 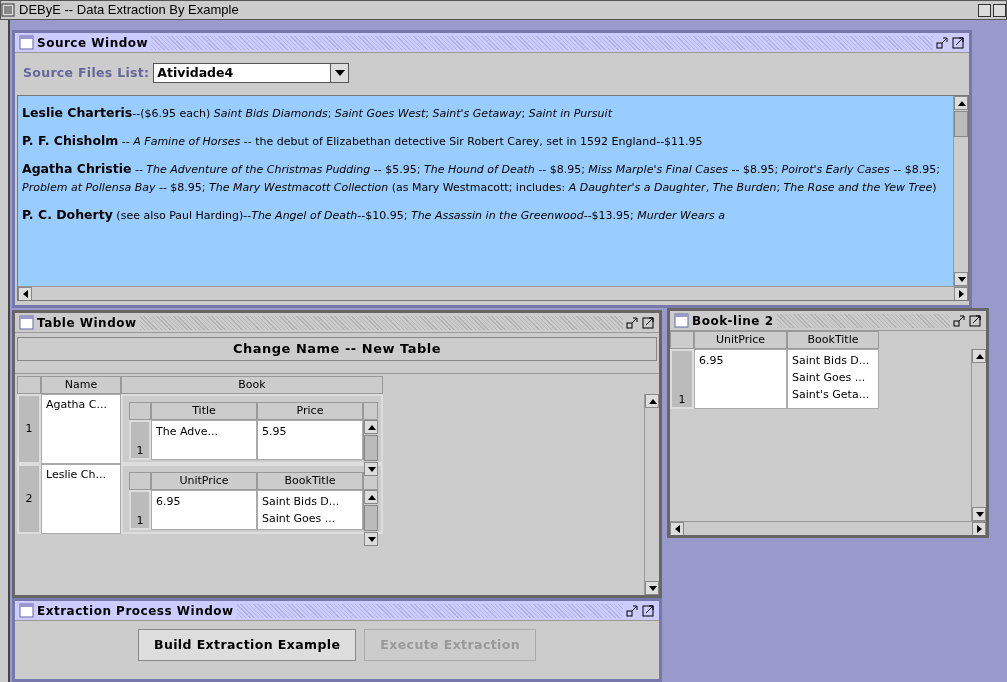 I want to click on window-title: Book-line 2, so click(x=733, y=321).